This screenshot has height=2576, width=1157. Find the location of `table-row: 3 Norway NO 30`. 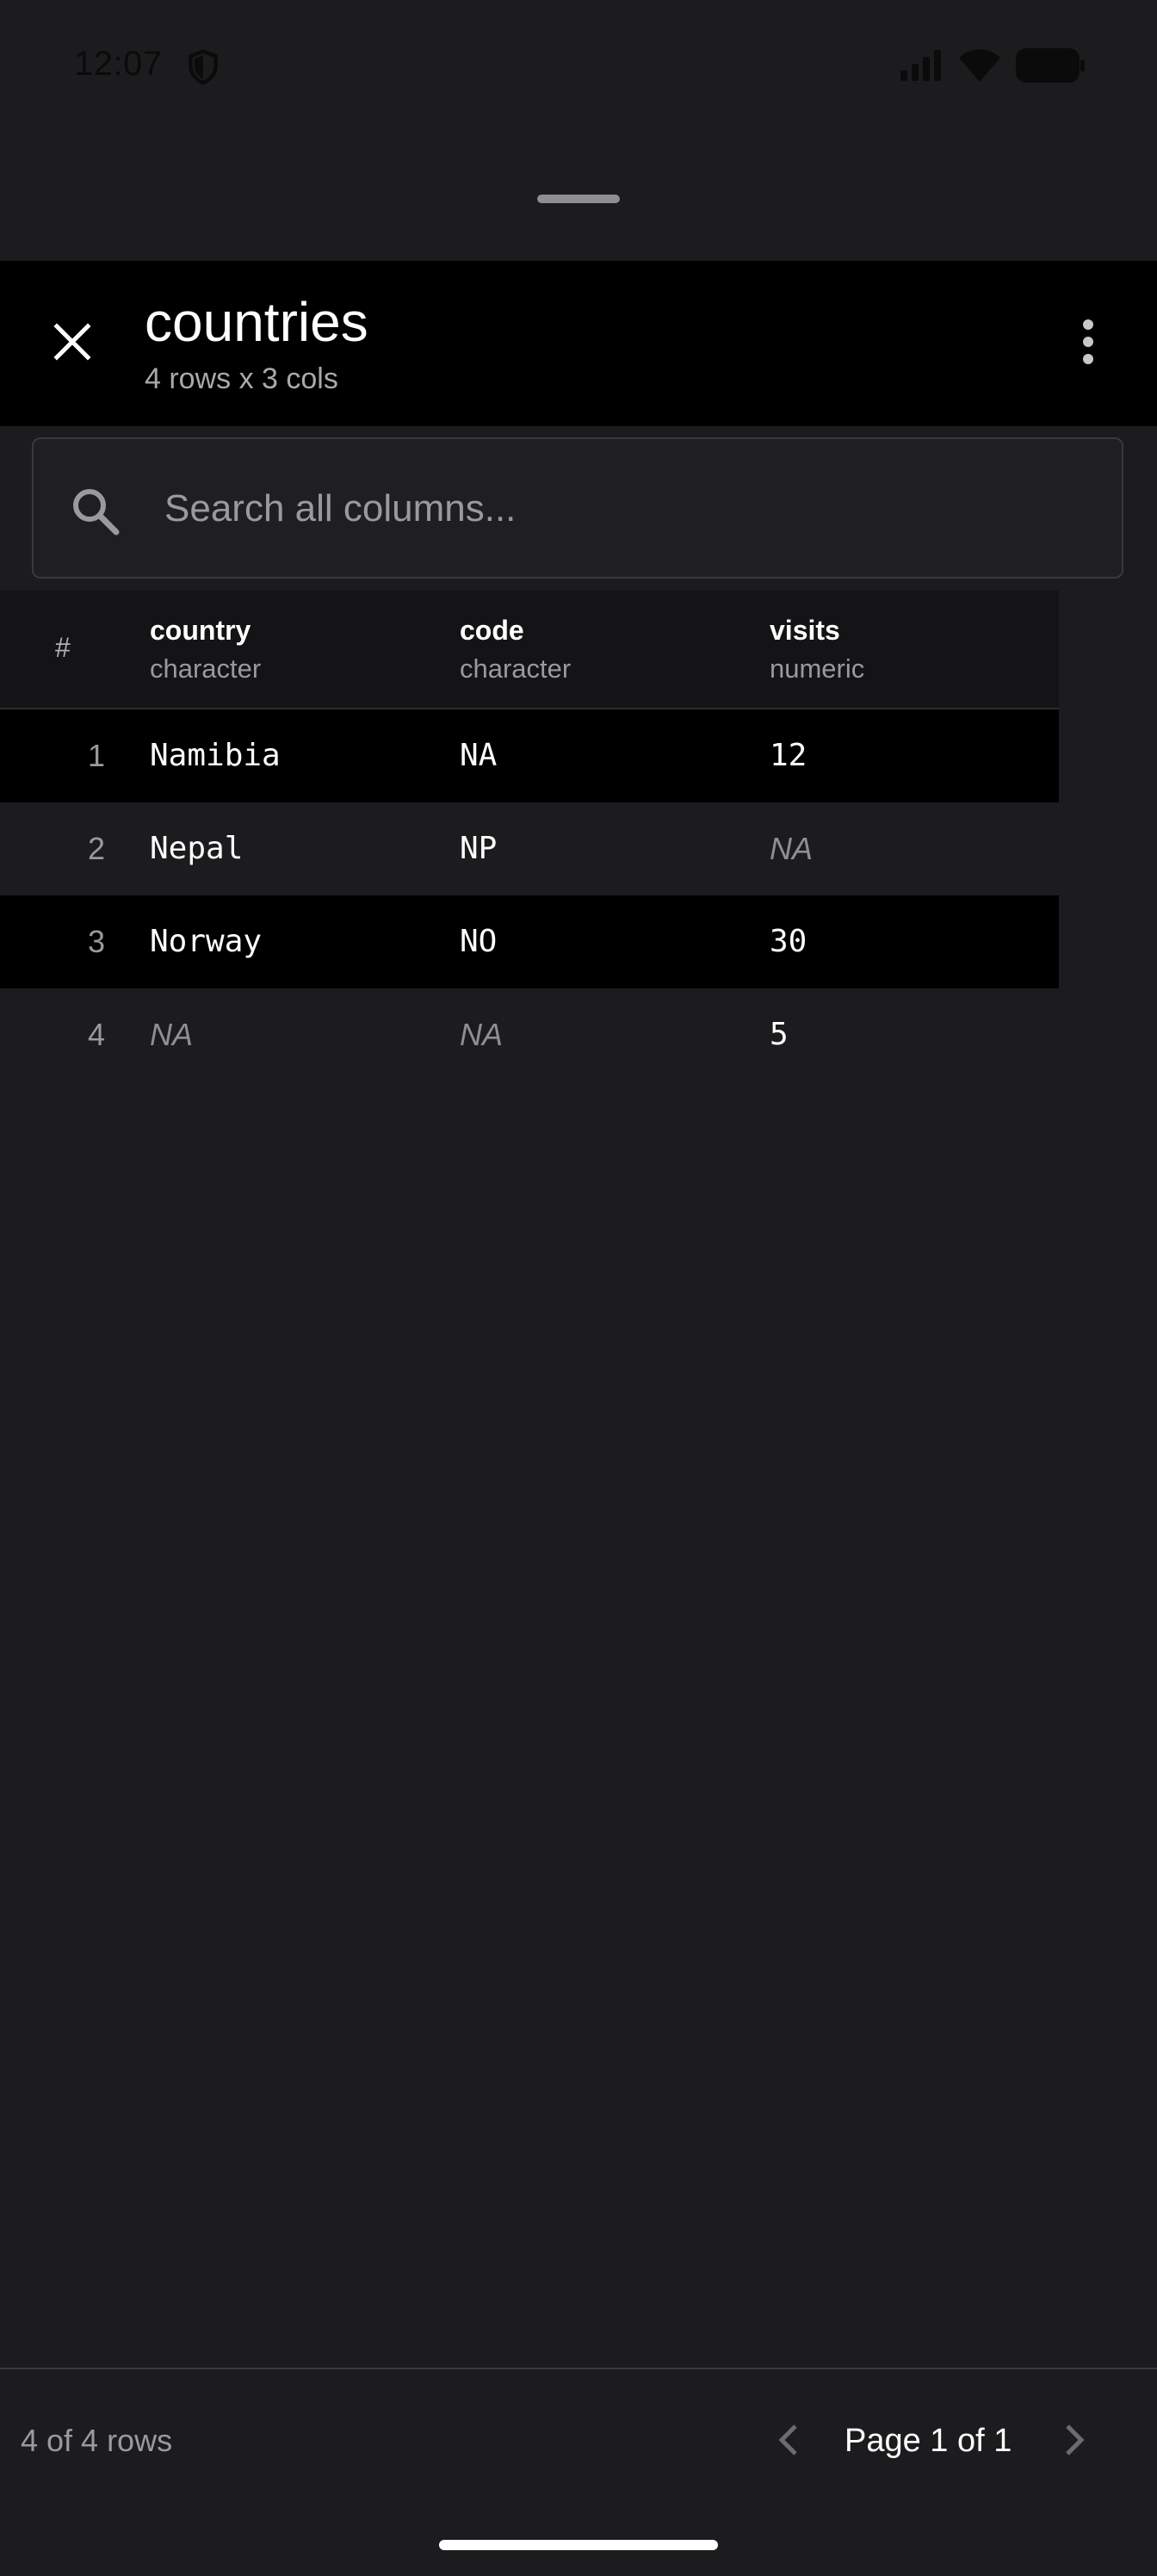

table-row: 3 Norway NO 30 is located at coordinates (530, 942).